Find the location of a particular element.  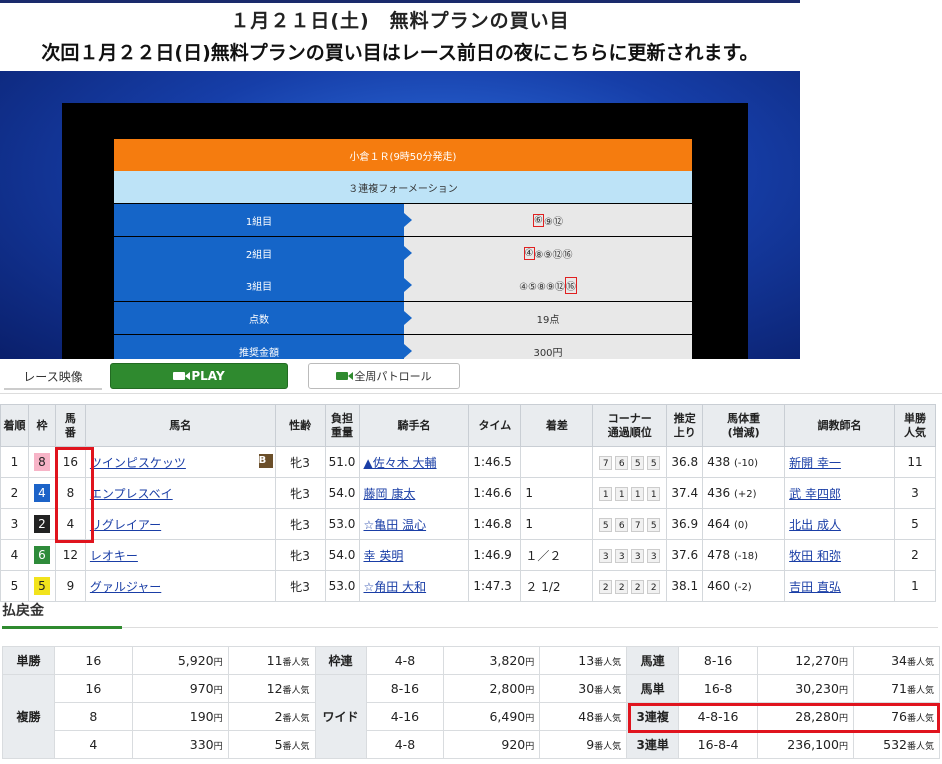

margin-cell: 1 is located at coordinates (557, 524).